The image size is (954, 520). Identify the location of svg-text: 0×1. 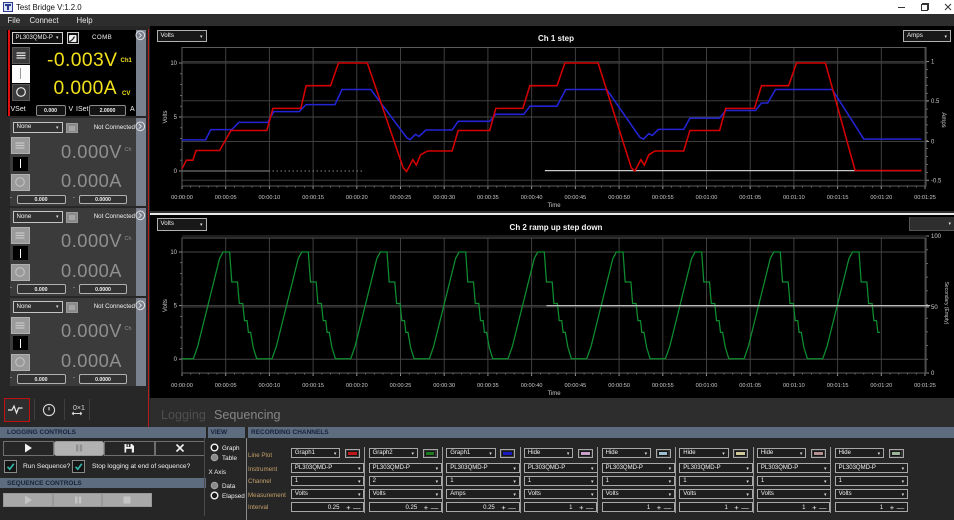
(79, 408).